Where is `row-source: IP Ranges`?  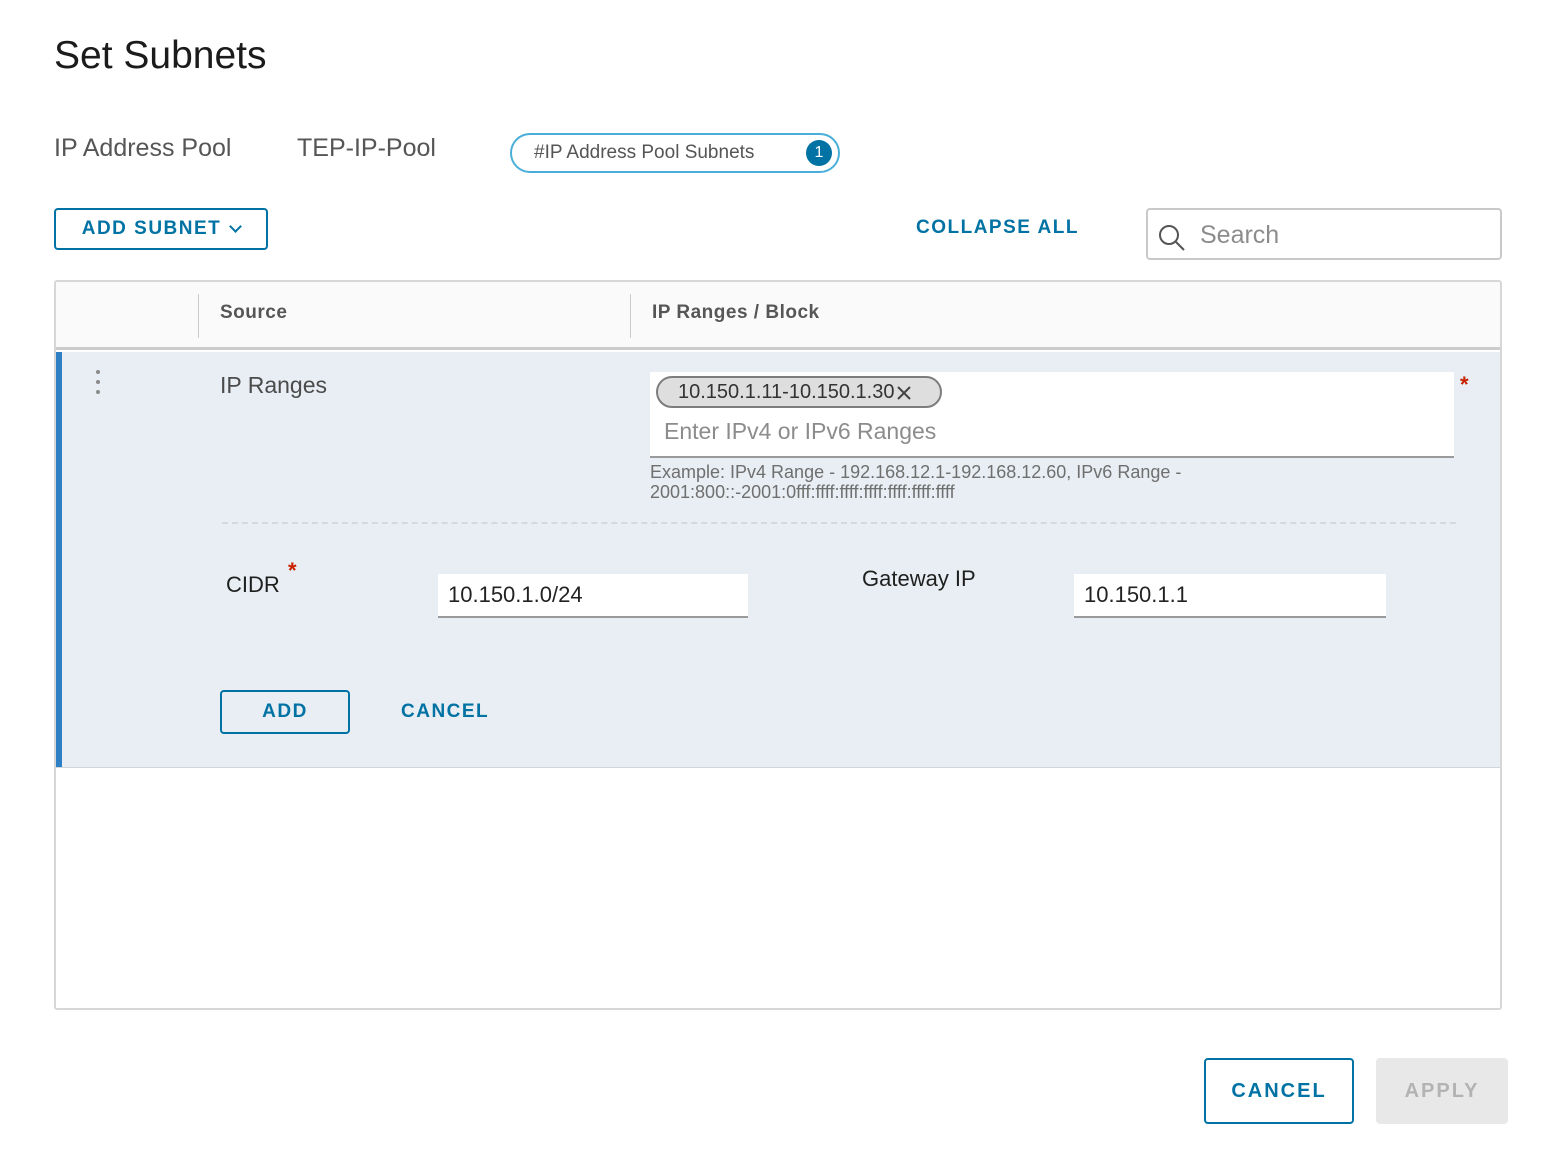 row-source: IP Ranges is located at coordinates (273, 385).